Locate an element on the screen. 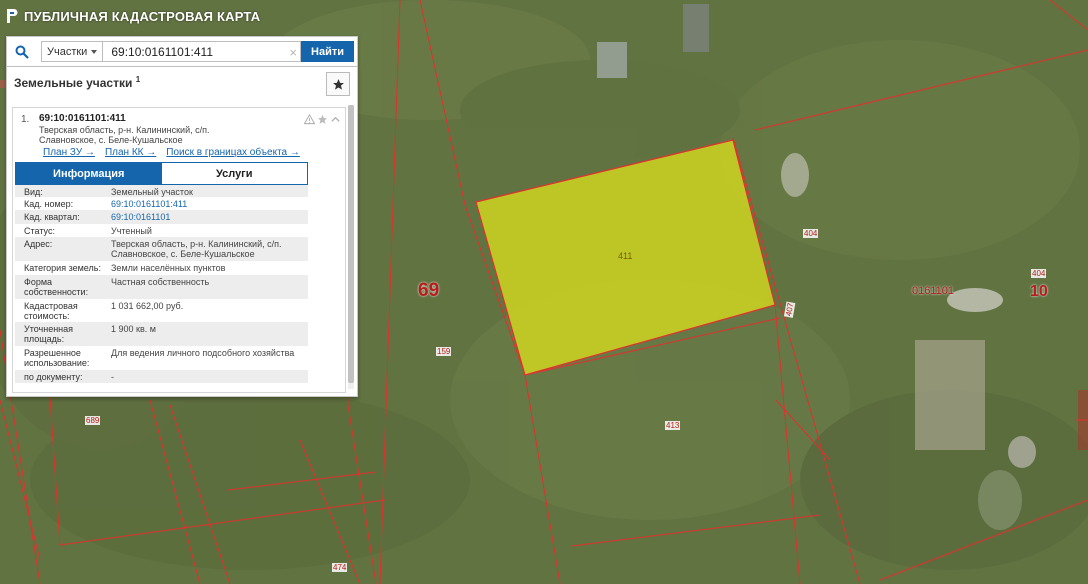 The height and width of the screenshot is (584, 1088). property-key: Кад. номер: is located at coordinates (49, 204).